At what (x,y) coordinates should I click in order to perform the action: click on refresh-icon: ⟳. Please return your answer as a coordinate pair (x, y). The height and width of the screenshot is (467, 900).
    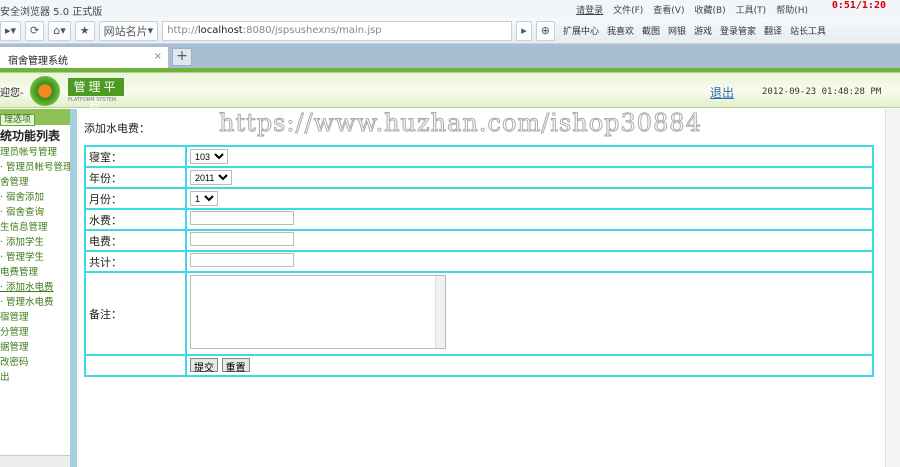
    Looking at the image, I should click on (35, 30).